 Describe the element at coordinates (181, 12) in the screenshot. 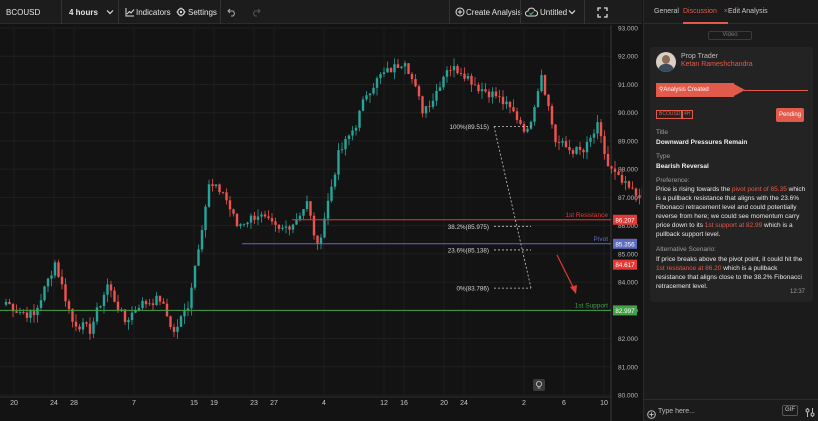

I see `gear-icon` at that location.